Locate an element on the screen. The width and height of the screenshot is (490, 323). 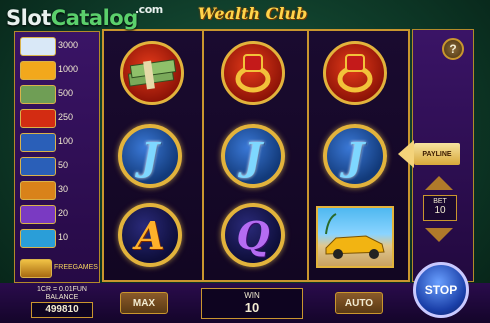
slotcatalog-watermark: SlotCatalog .com is located at coordinates (84, 16).